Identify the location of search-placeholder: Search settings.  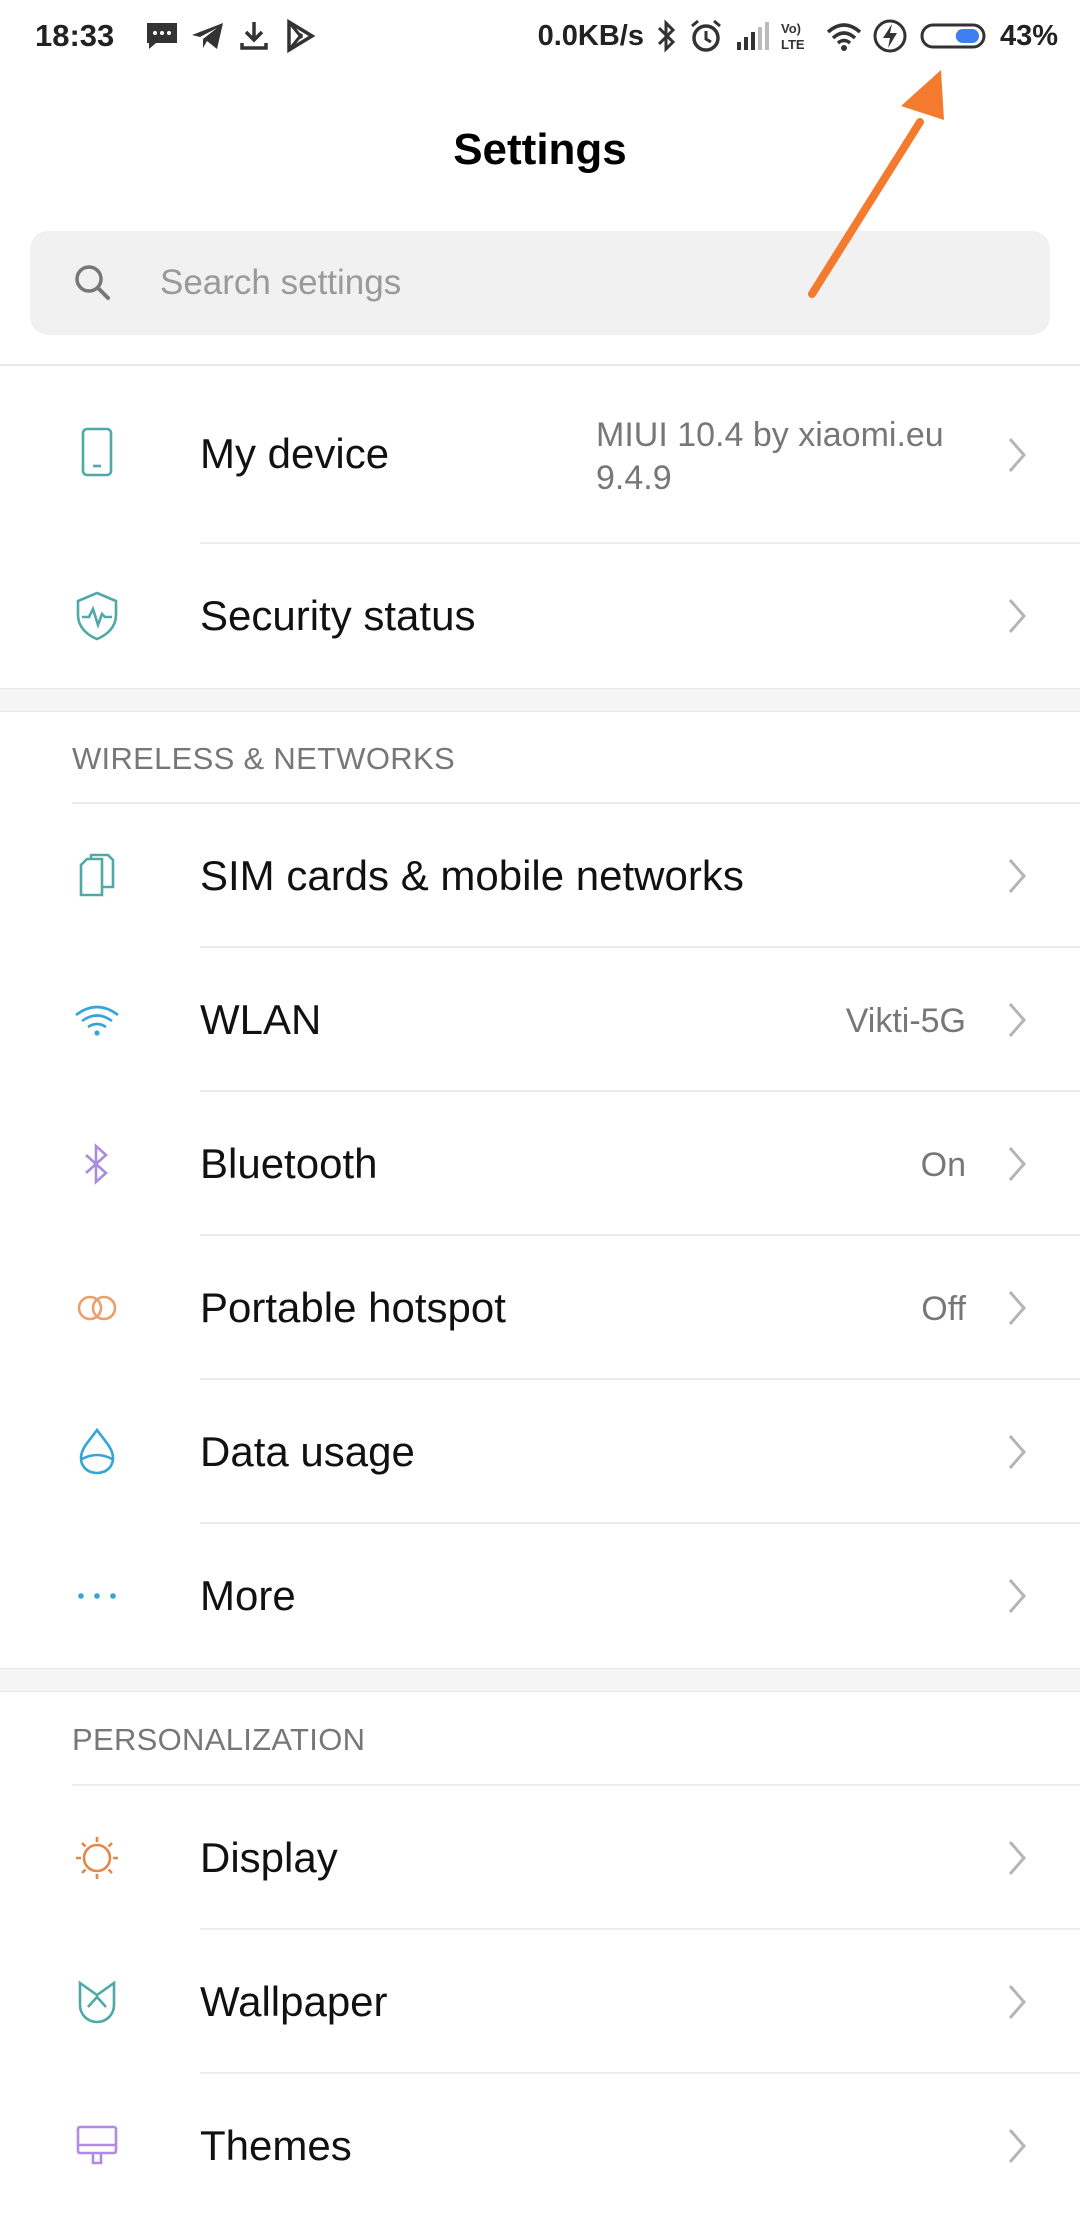
(281, 282).